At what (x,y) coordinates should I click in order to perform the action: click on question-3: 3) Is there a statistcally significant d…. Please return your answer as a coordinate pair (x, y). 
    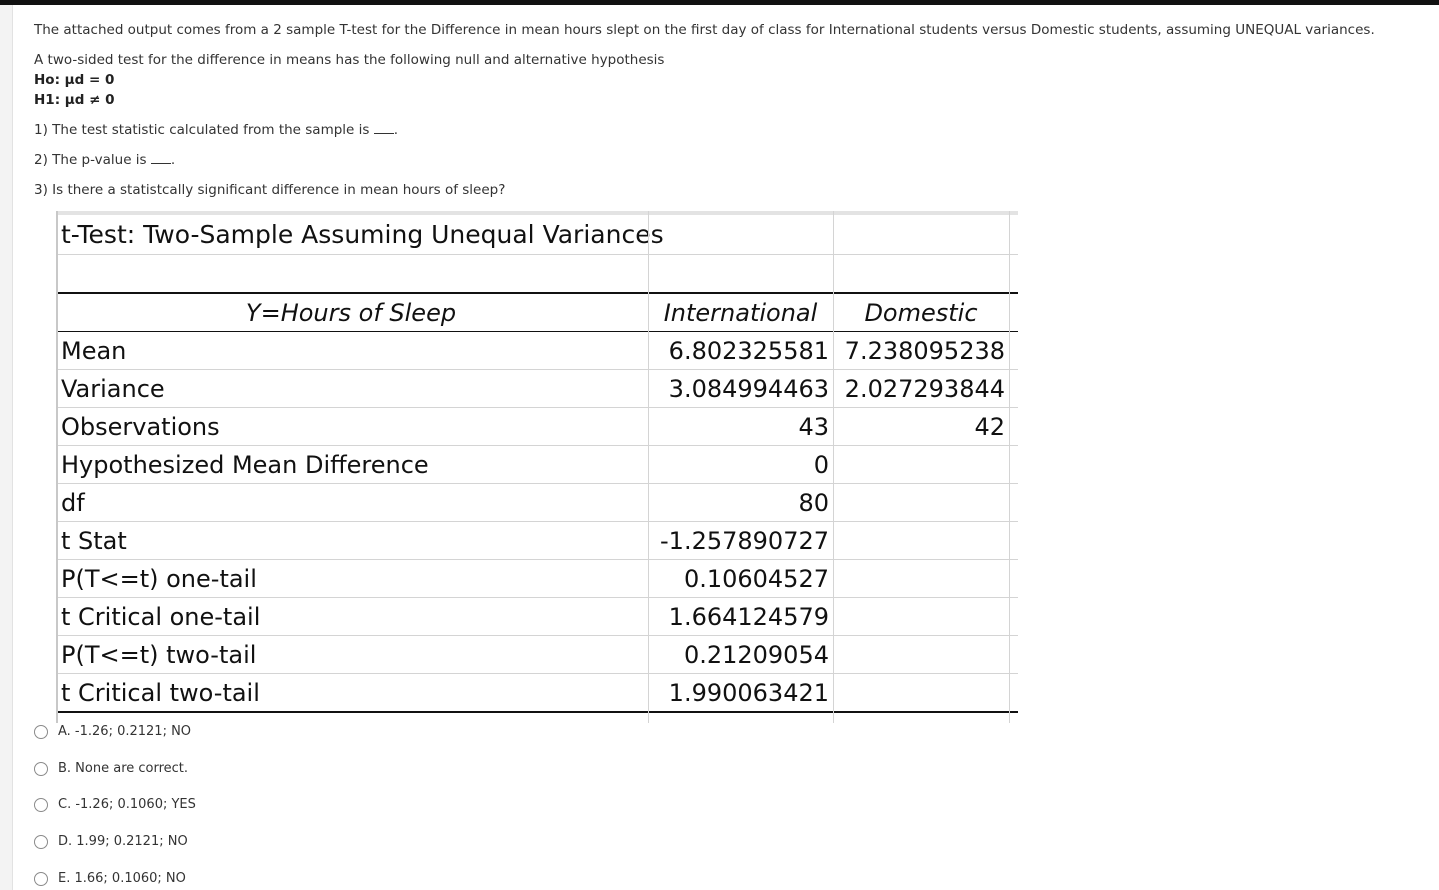
    Looking at the image, I should click on (270, 190).